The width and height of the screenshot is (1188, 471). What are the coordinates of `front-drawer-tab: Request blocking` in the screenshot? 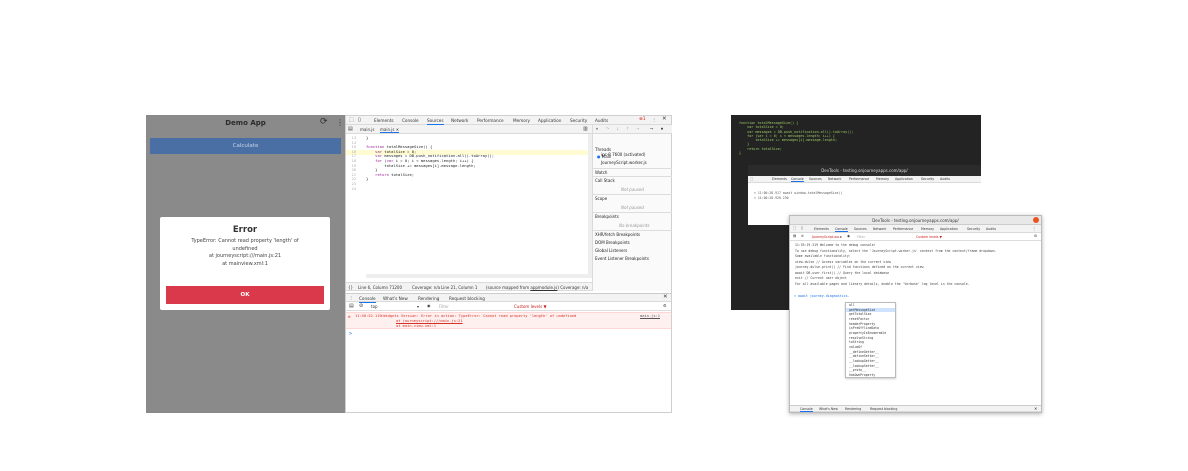 It's located at (883, 409).